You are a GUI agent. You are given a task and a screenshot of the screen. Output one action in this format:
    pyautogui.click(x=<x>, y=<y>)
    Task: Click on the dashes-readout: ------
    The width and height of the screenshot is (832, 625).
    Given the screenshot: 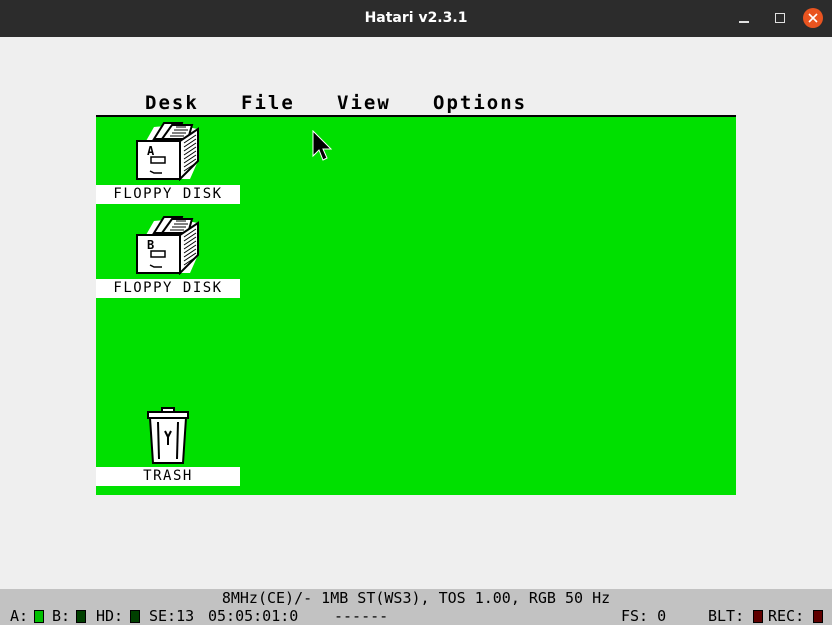 What is the action you would take?
    pyautogui.click(x=361, y=616)
    